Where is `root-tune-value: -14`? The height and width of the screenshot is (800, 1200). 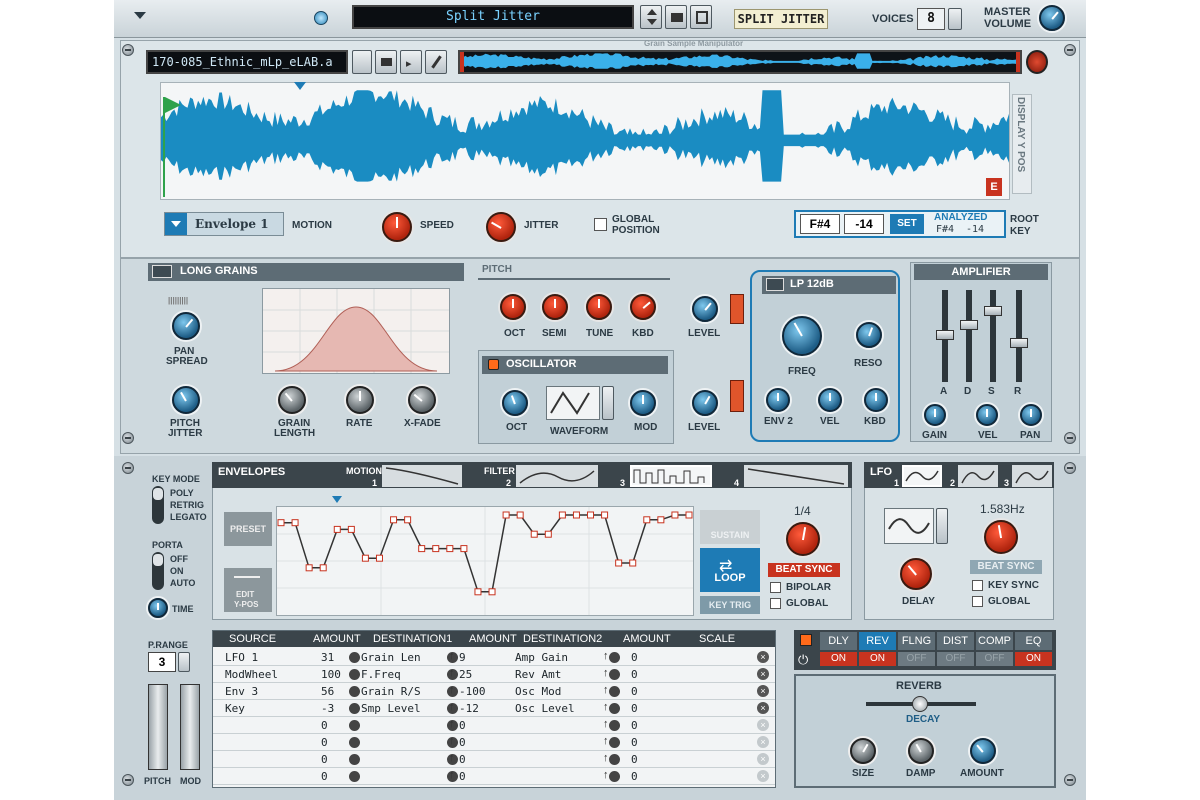
root-tune-value: -14 is located at coordinates (864, 224).